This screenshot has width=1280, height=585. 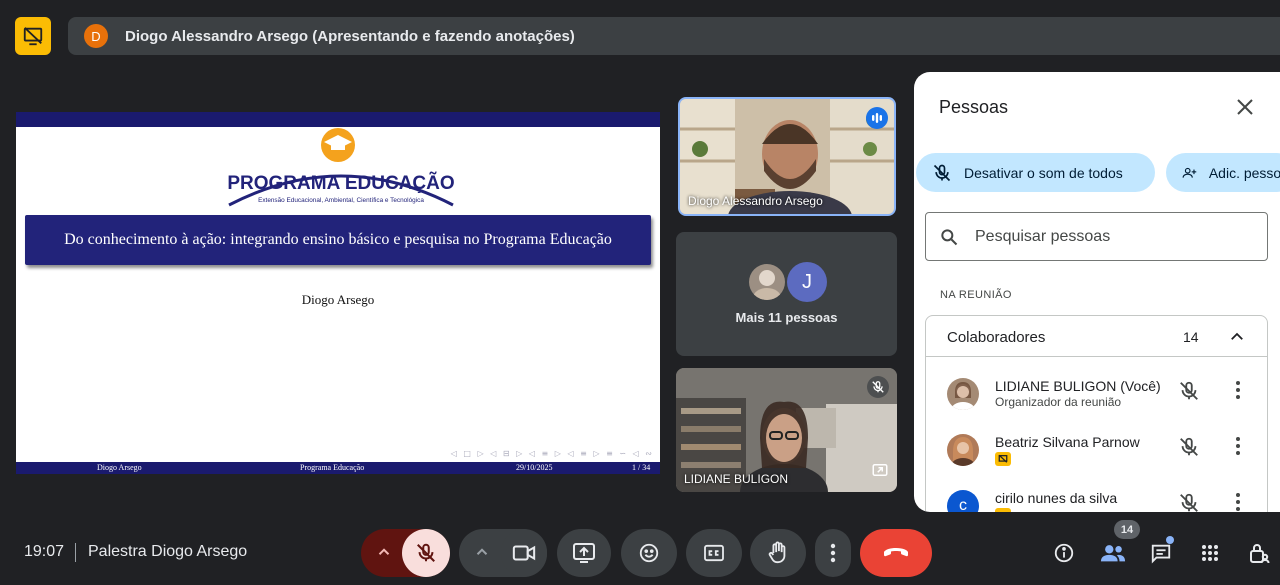 I want to click on more-options-button, so click(x=833, y=553).